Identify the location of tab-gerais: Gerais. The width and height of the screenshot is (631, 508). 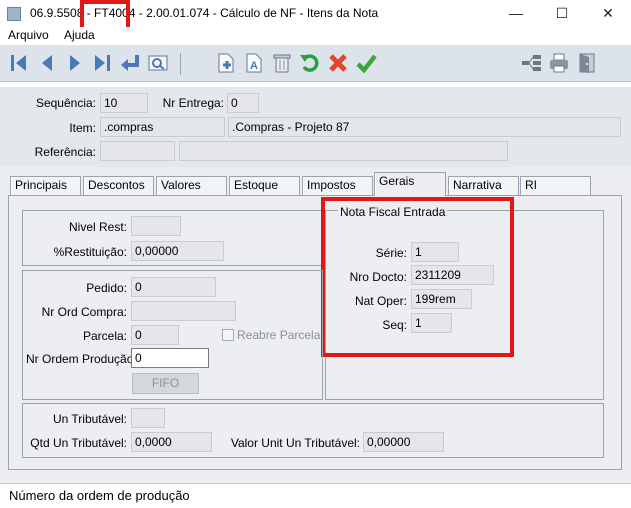
(410, 184).